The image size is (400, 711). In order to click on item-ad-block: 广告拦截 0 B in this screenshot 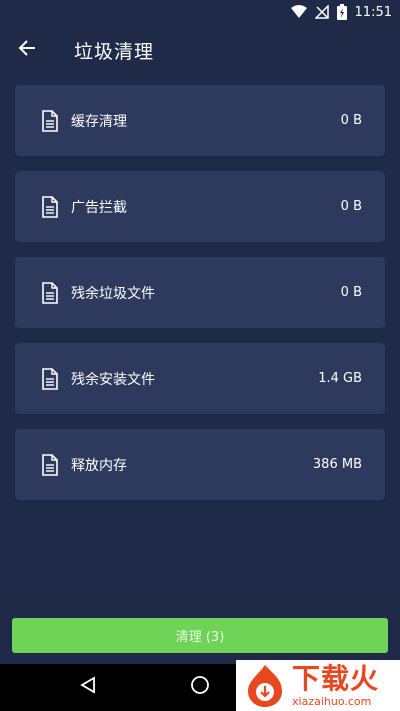, I will do `click(200, 206)`.